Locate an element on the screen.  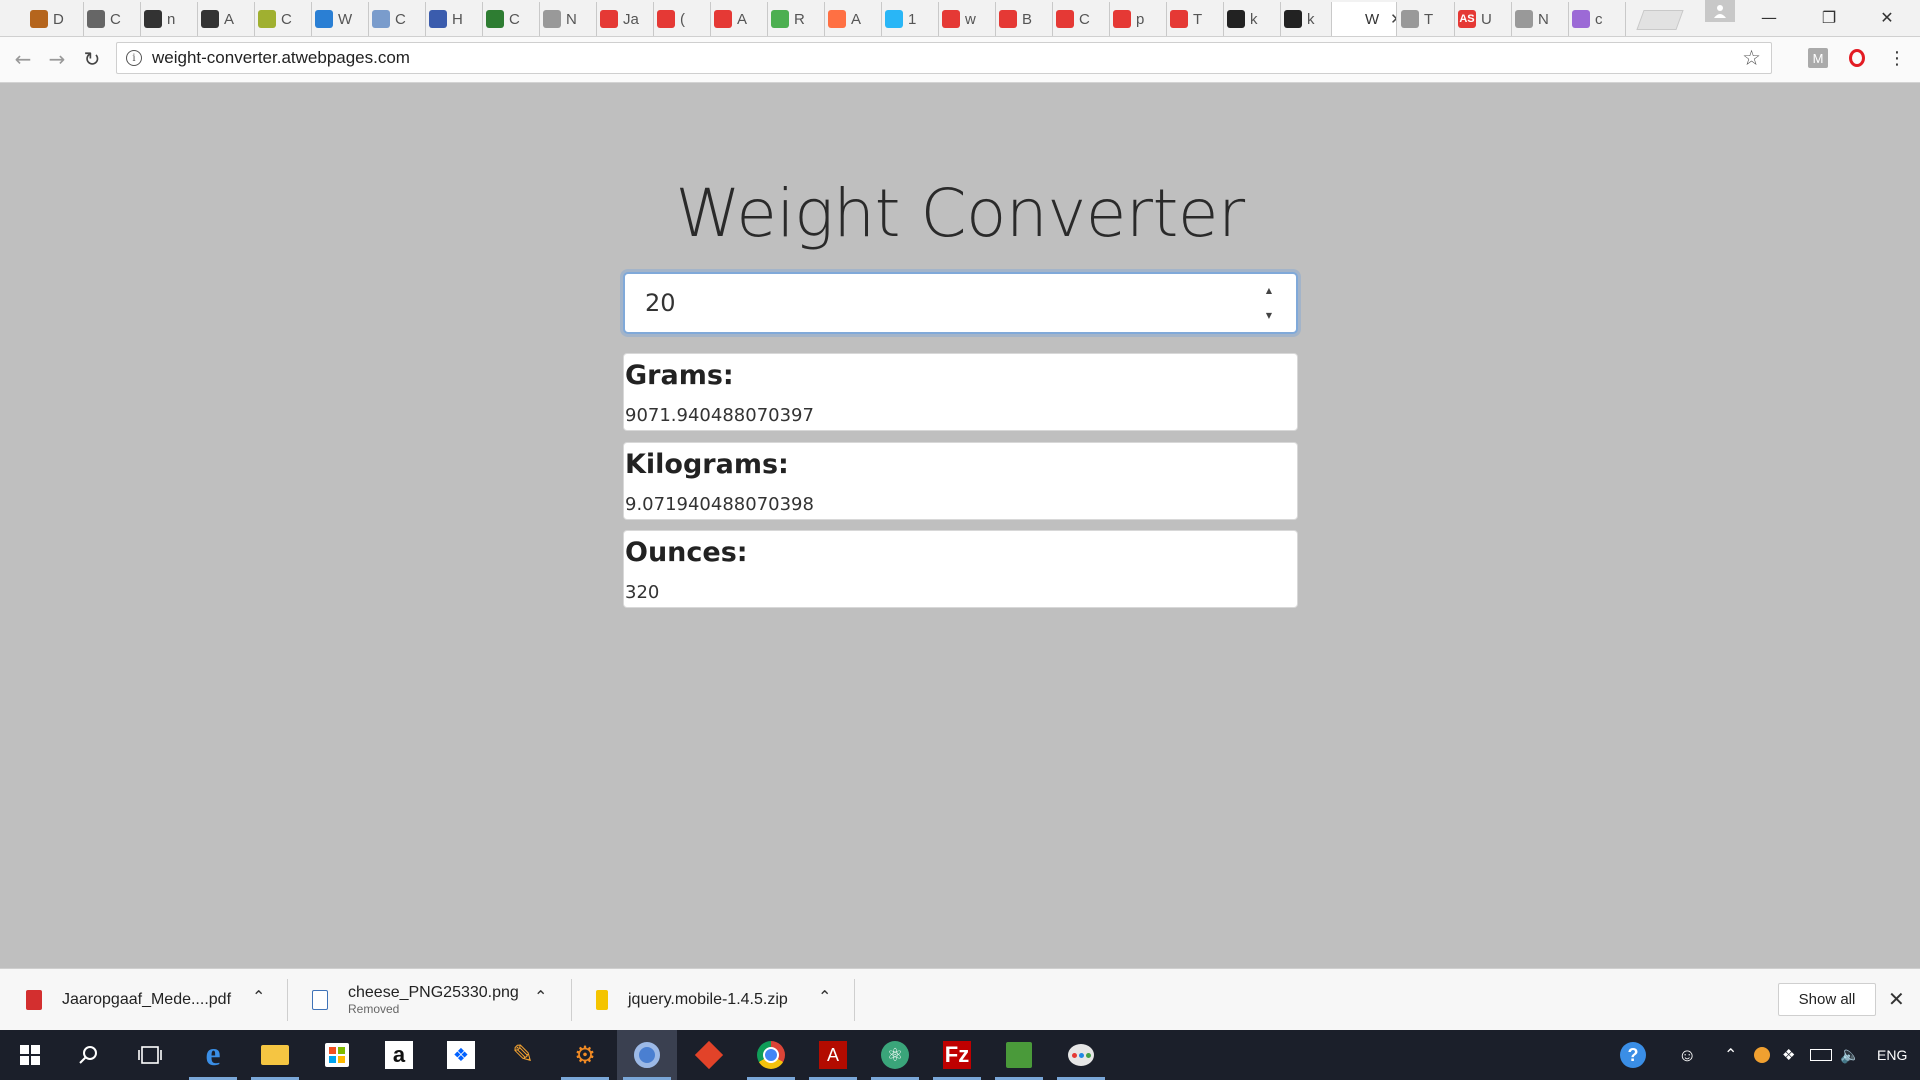
people-tray-button: ☺ is located at coordinates (1687, 1055).